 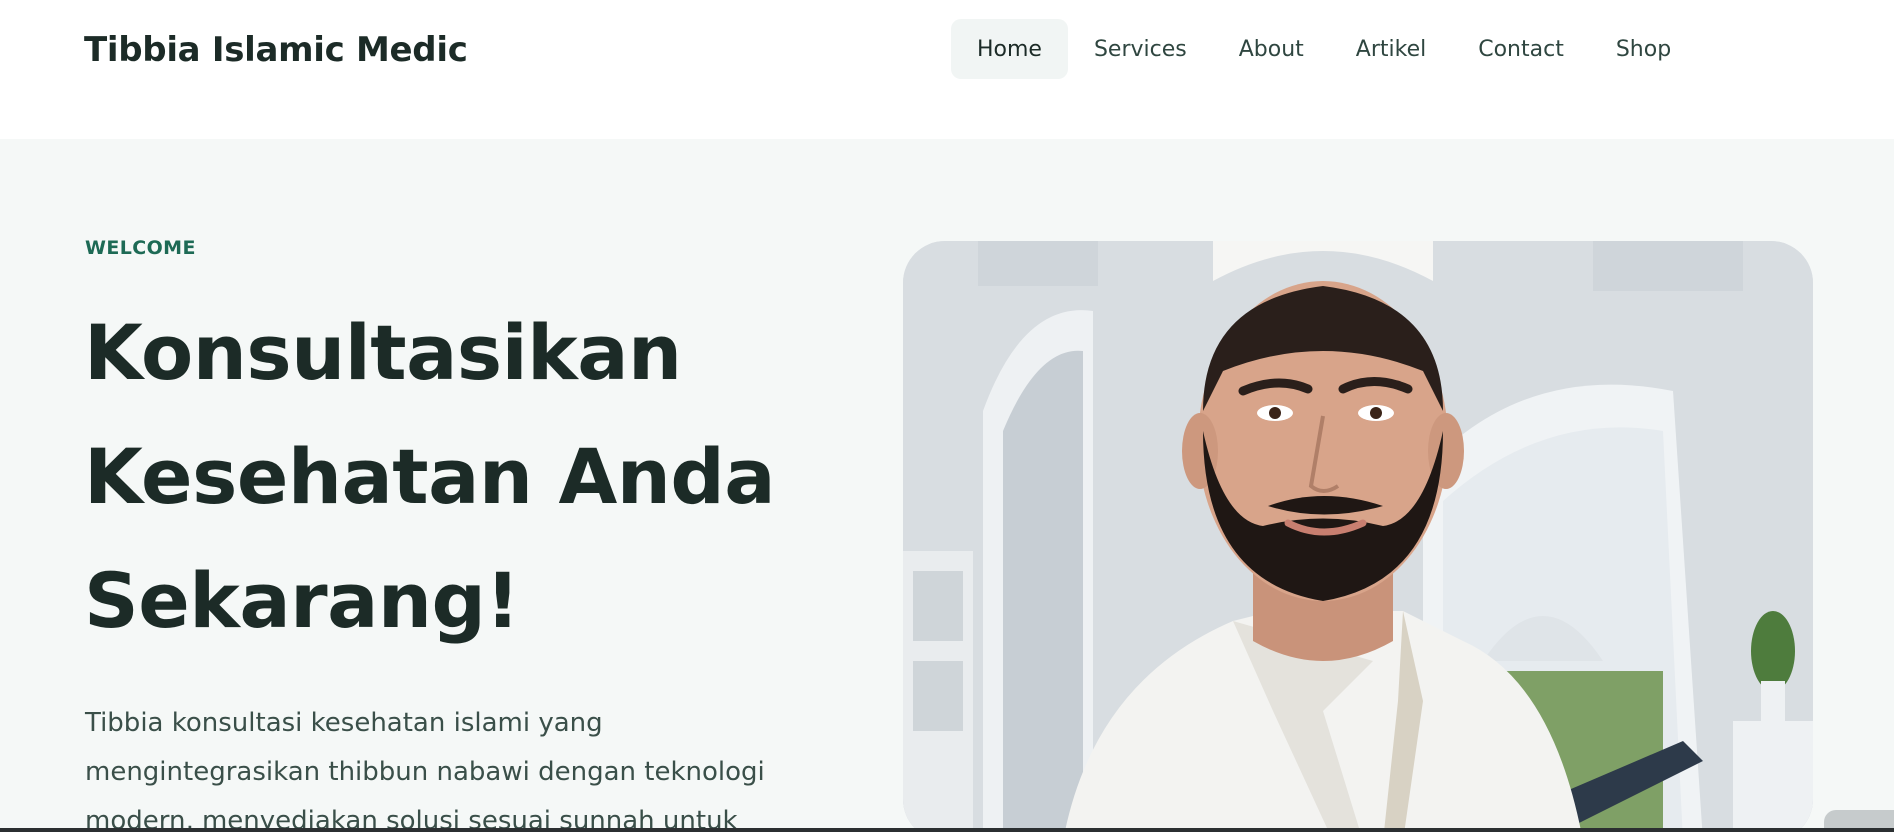 What do you see at coordinates (1643, 49) in the screenshot?
I see `nav-item-shop: Shop` at bounding box center [1643, 49].